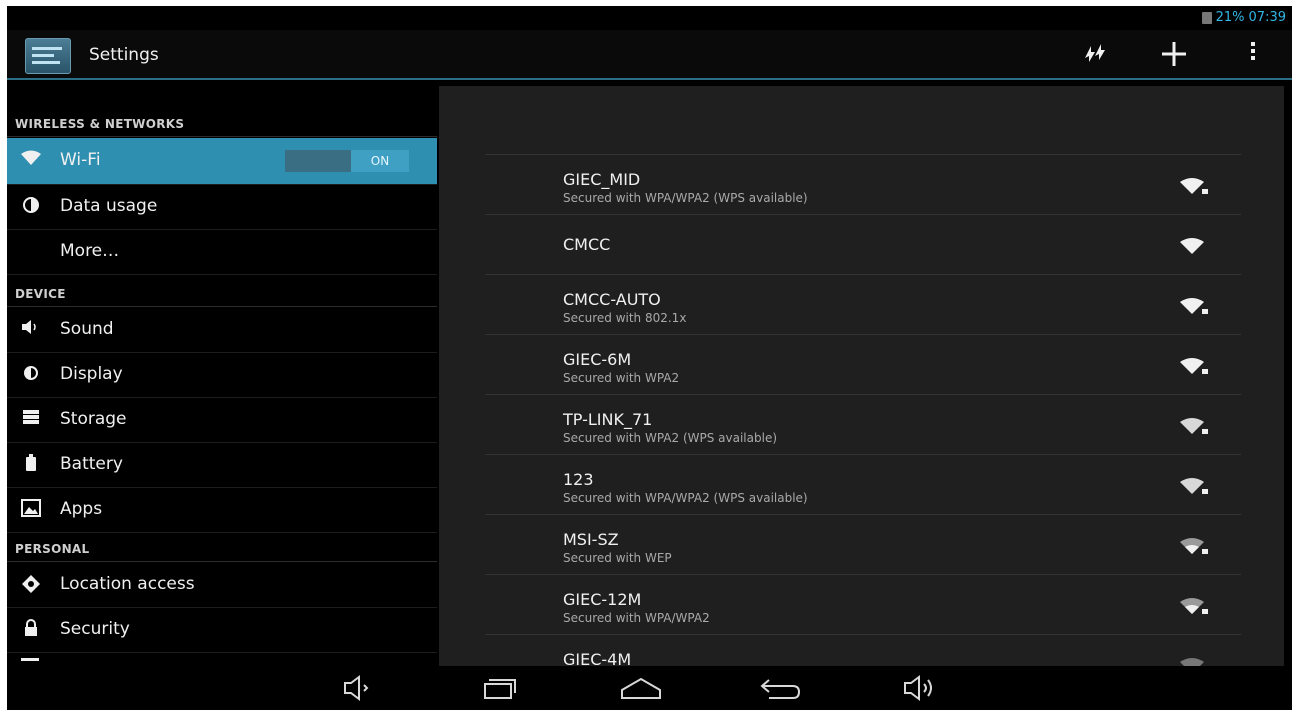 The image size is (1298, 715). Describe the element at coordinates (81, 509) in the screenshot. I see `sidebar-item-label: Apps` at that location.